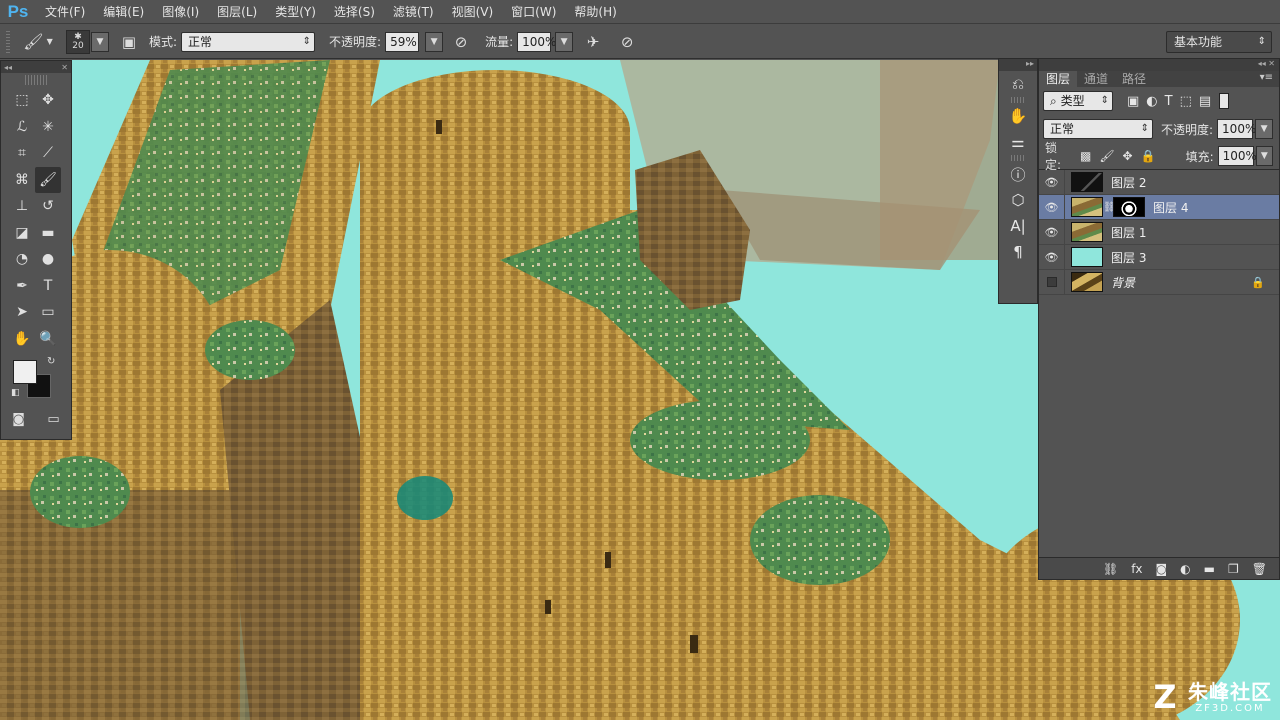 The width and height of the screenshot is (1280, 720). I want to click on lock-pixels-icon: 🖌, so click(1106, 156).